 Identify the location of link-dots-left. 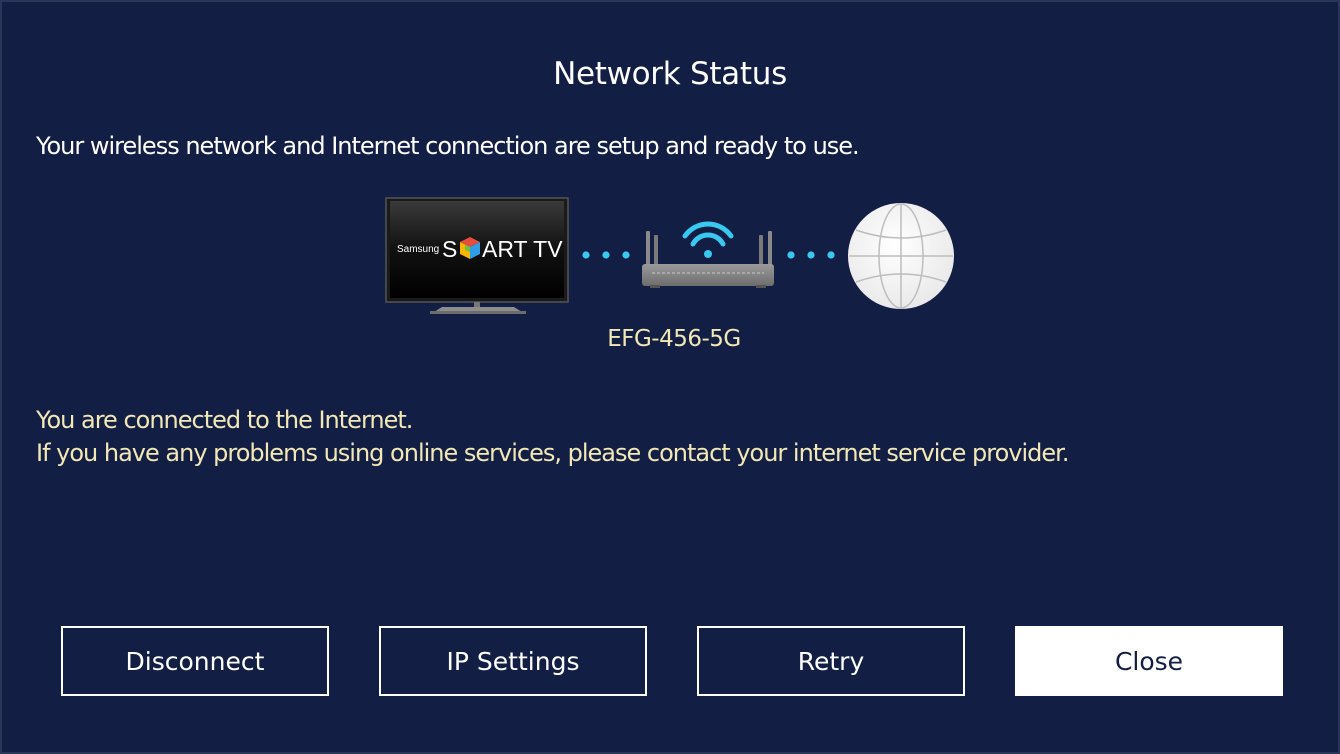
(606, 255).